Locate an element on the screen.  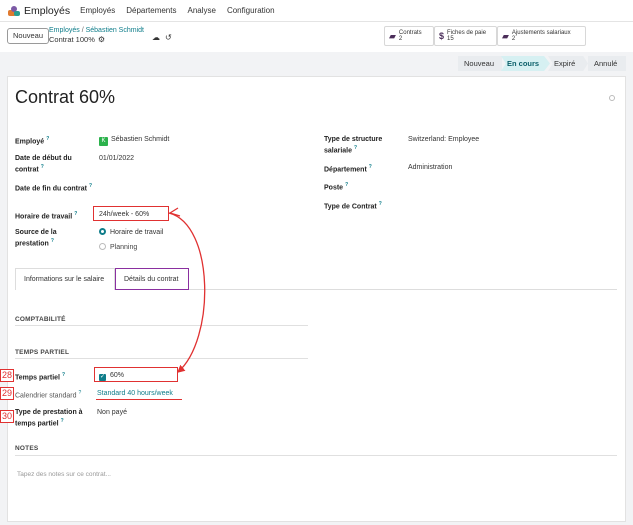
start-date-label: Date de début du contrat? is located at coordinates (43, 164).